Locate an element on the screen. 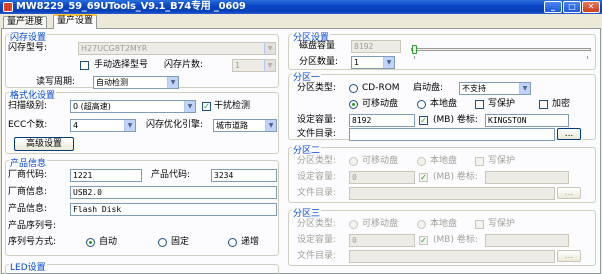  set-capacity-input: 8192 is located at coordinates (382, 120).